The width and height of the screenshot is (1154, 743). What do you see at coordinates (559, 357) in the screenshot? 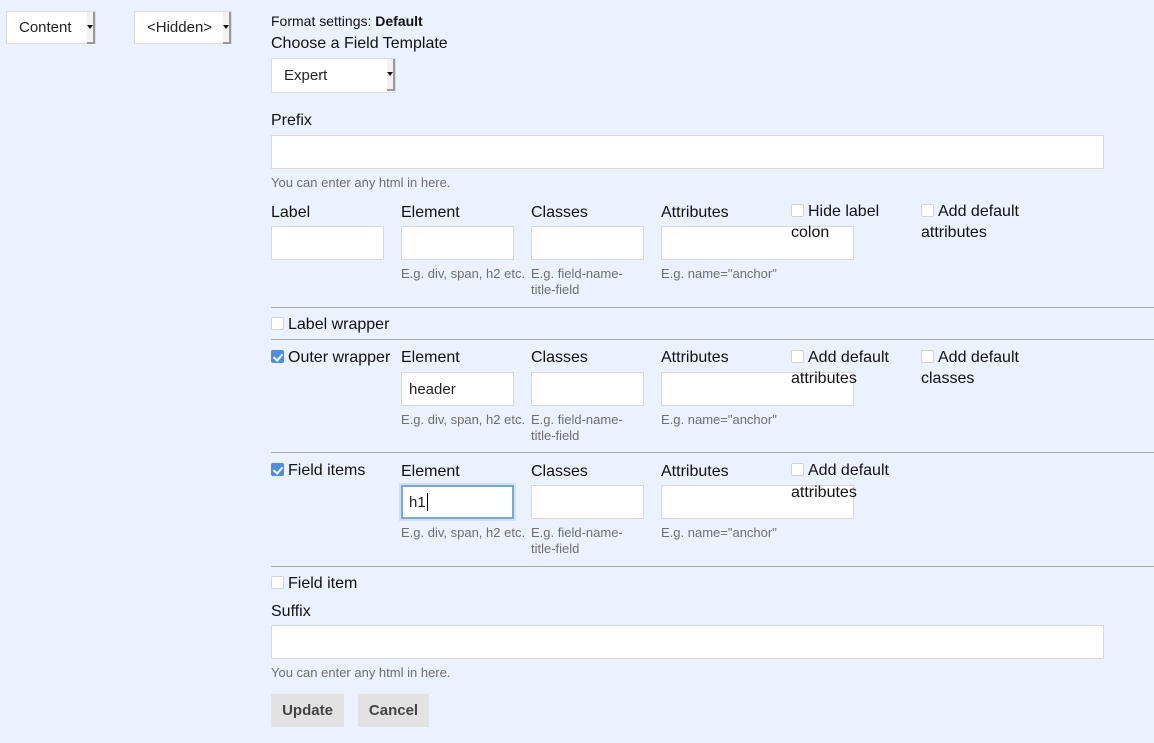
I see `outer-classes-heading: Classes` at bounding box center [559, 357].